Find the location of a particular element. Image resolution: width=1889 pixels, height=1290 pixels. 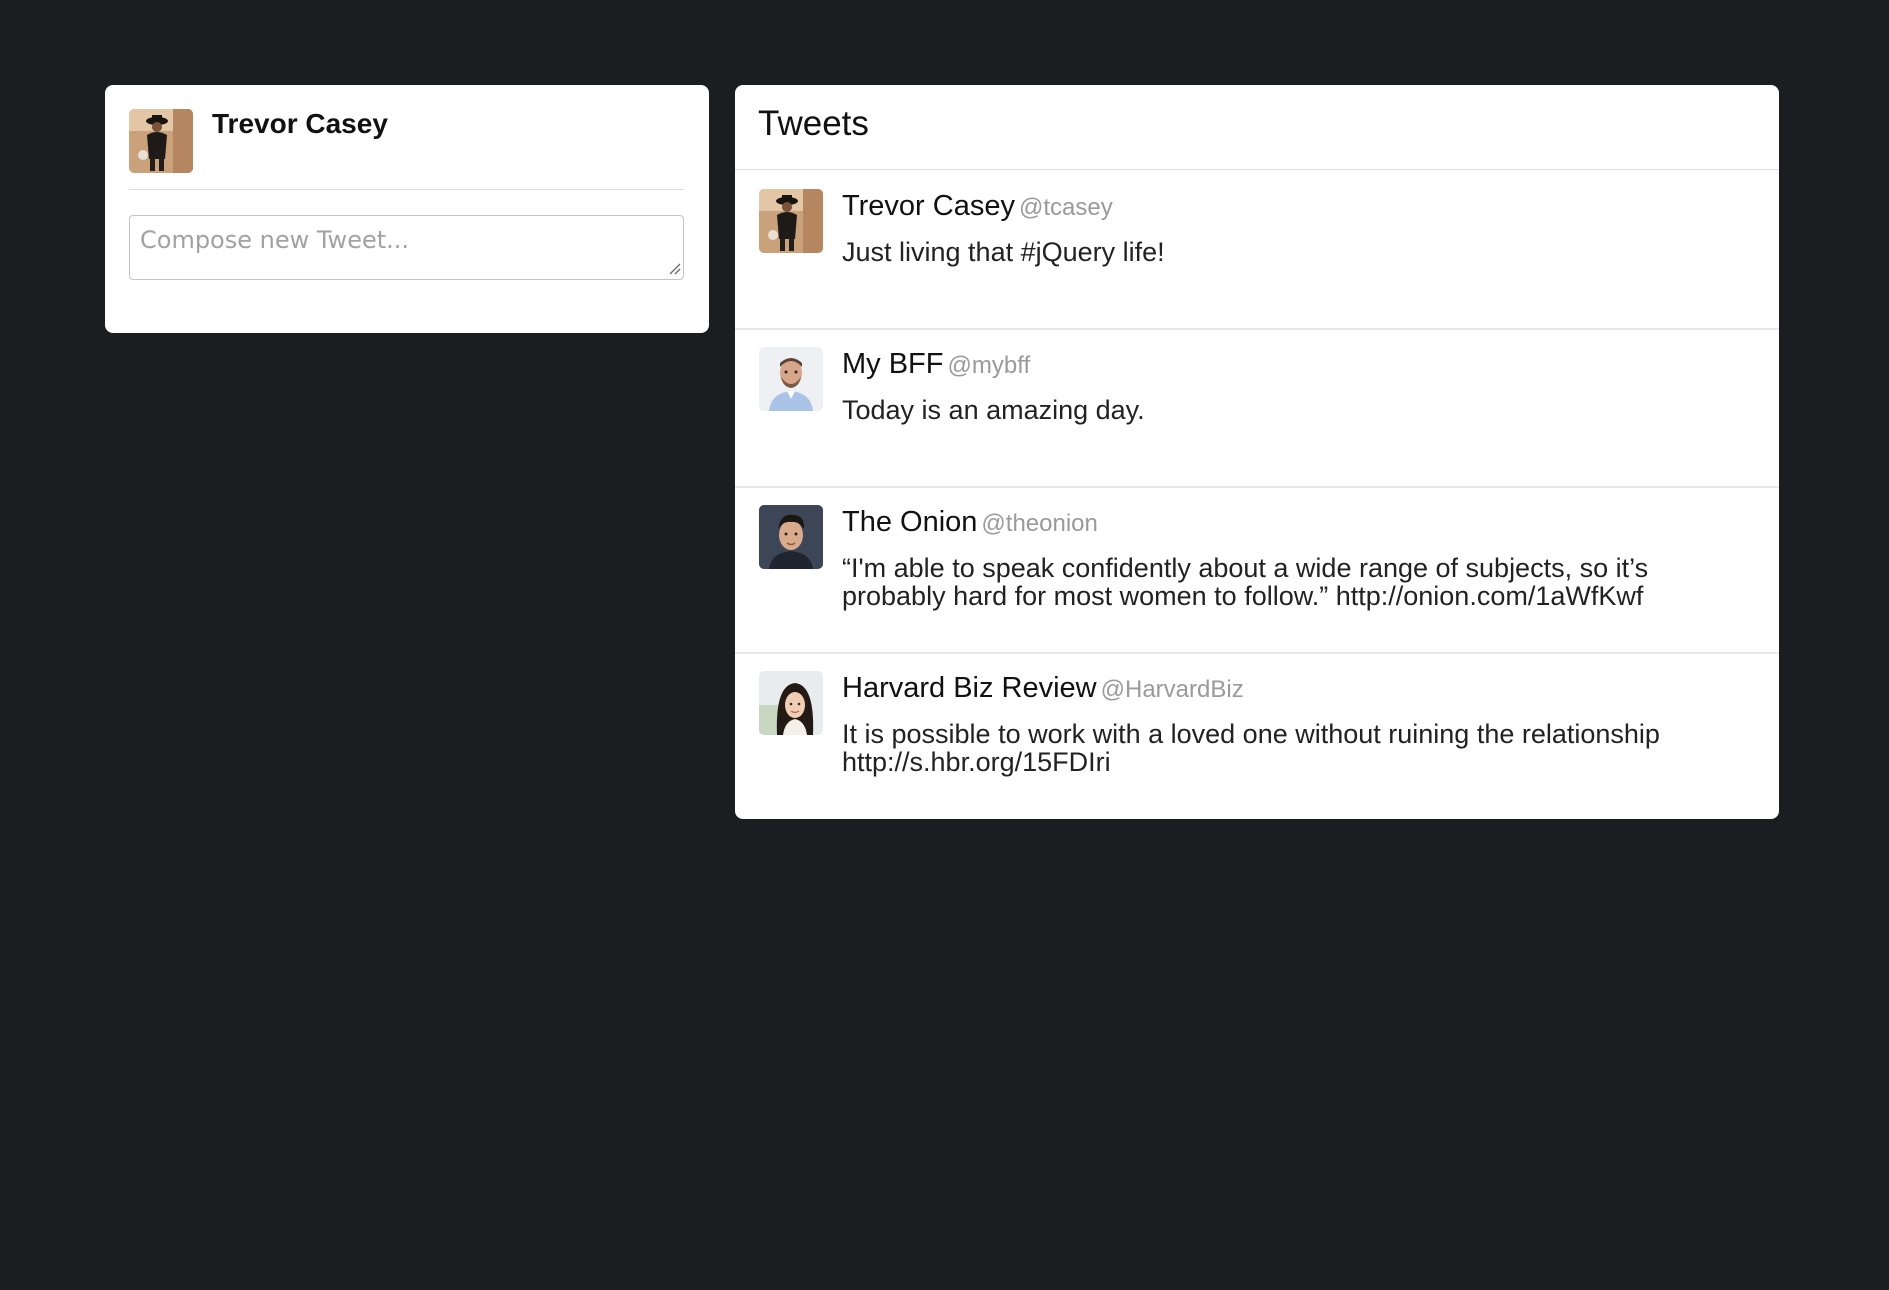

tweet-author-name: Trevor Casey is located at coordinates (928, 206).